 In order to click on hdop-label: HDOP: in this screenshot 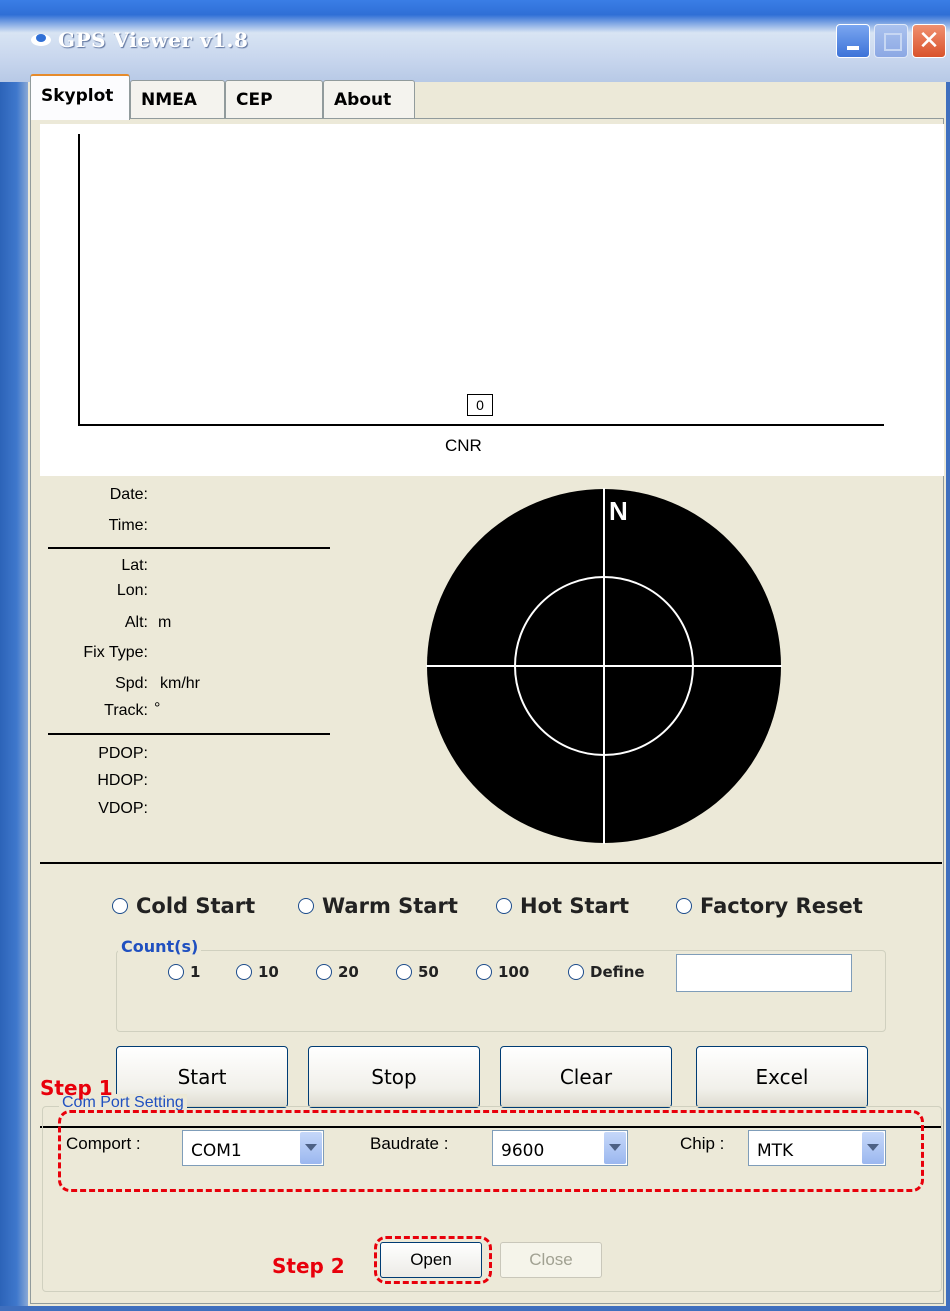, I will do `click(122, 780)`.